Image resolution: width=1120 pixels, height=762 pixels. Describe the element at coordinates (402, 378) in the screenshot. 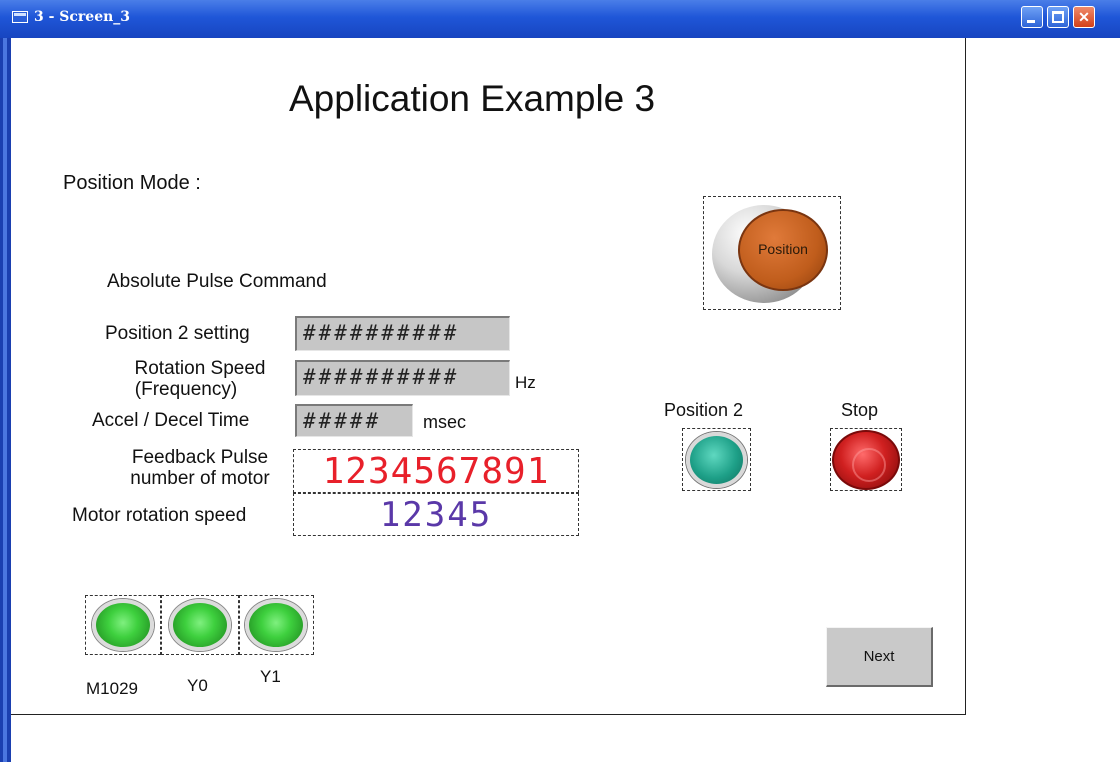

I see `rotation-speed-input: ##########` at that location.